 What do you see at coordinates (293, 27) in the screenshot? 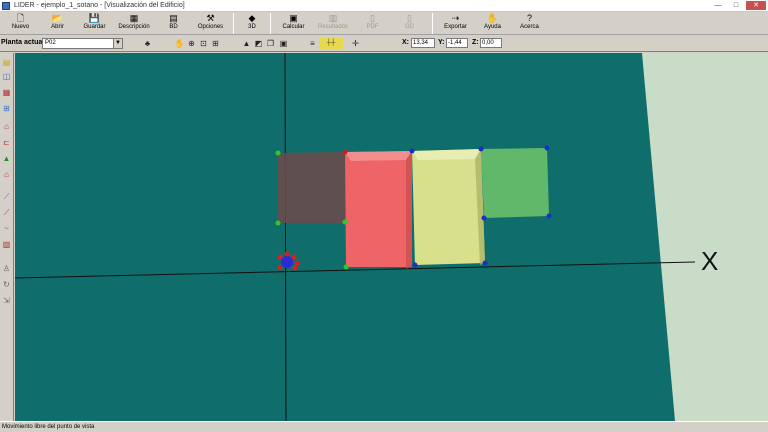
I see `calculate-button-label: Calcular` at bounding box center [293, 27].